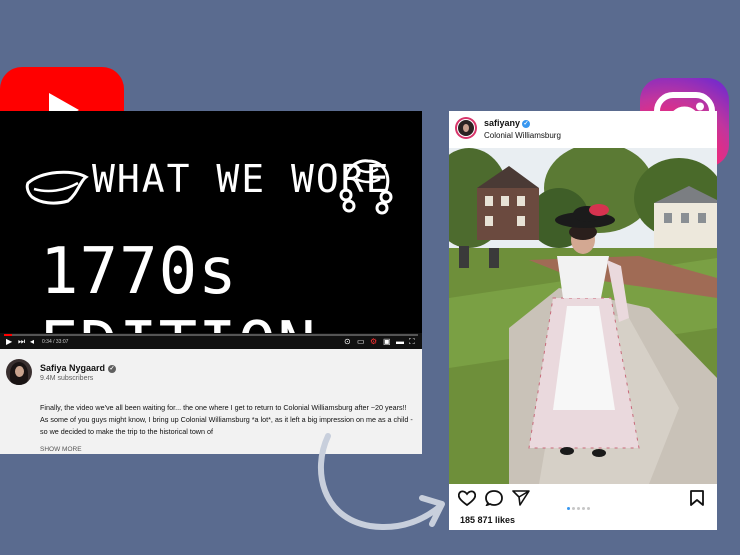  Describe the element at coordinates (21, 342) in the screenshot. I see `next-icon: ⏭` at that location.